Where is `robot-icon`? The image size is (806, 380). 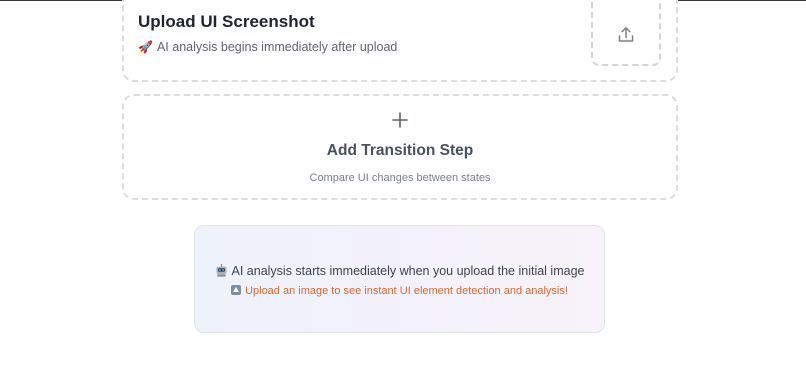 robot-icon is located at coordinates (221, 270).